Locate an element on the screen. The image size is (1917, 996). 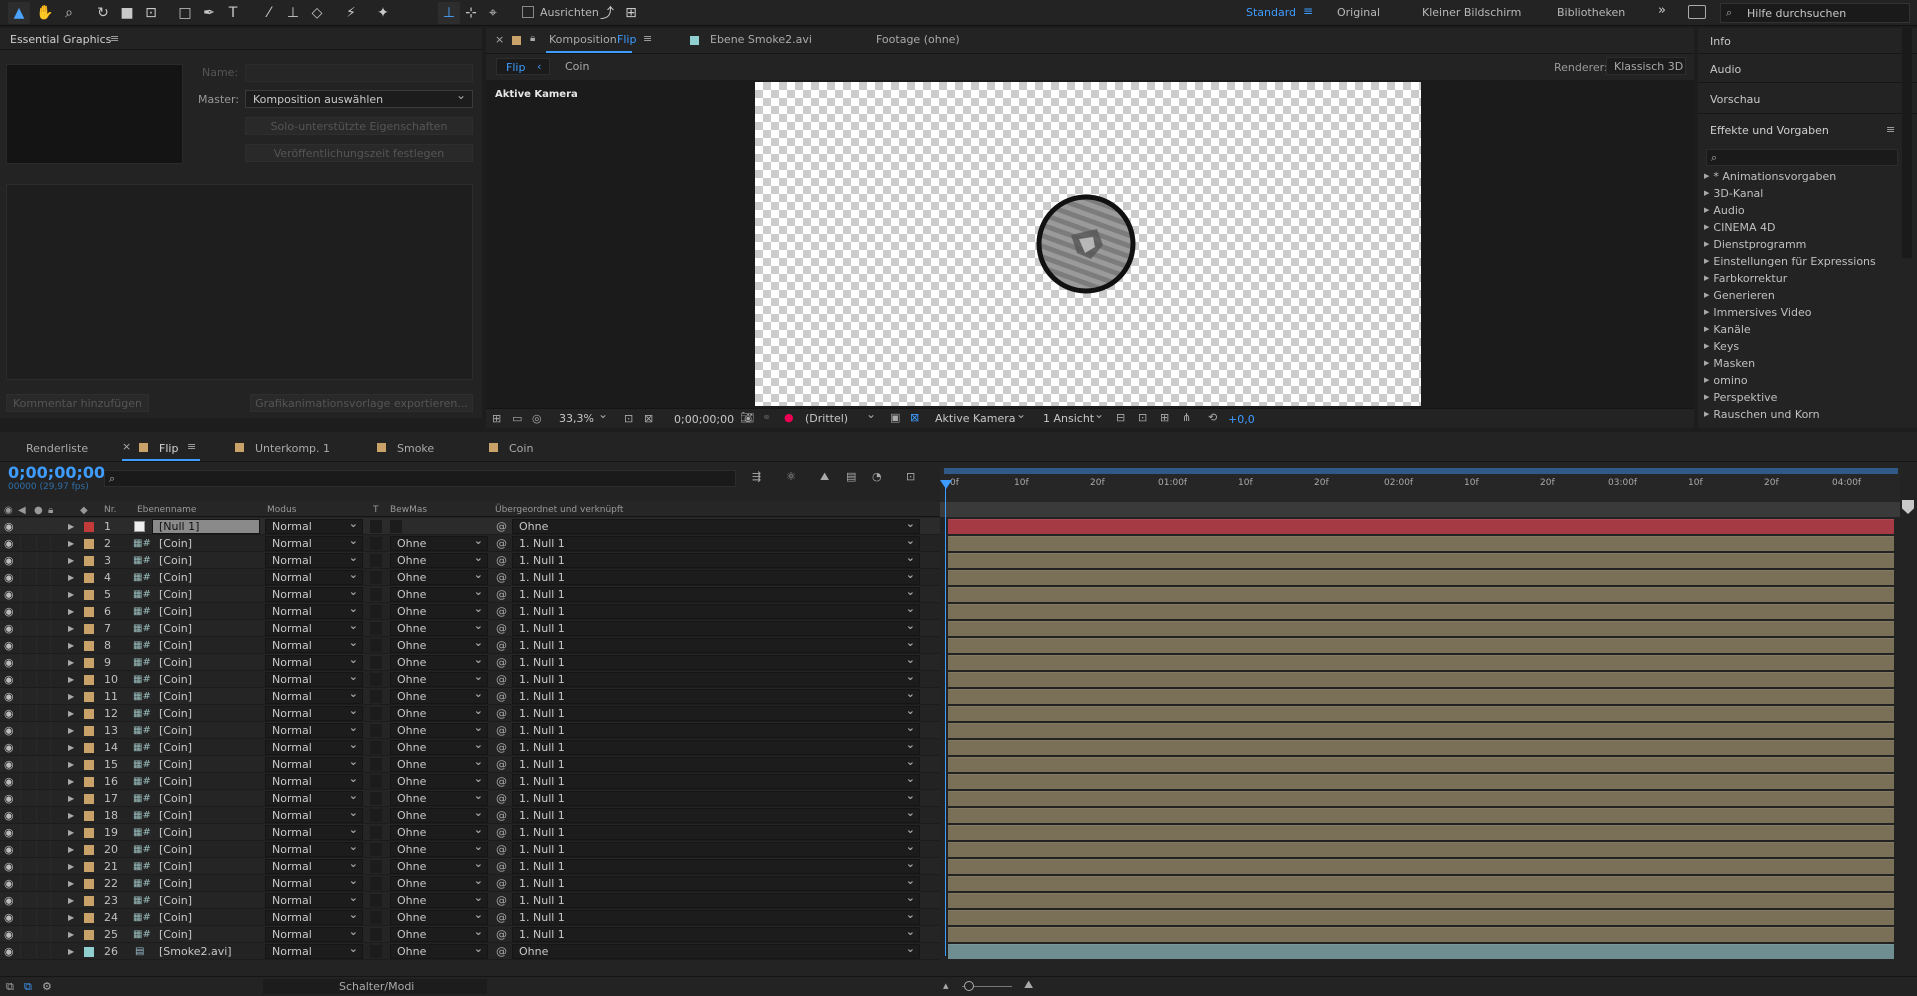
layer-row: ◉ ▶ 1 [Null 1] Normal ⌄ @ Ohne ⌄ is located at coordinates (958, 526).